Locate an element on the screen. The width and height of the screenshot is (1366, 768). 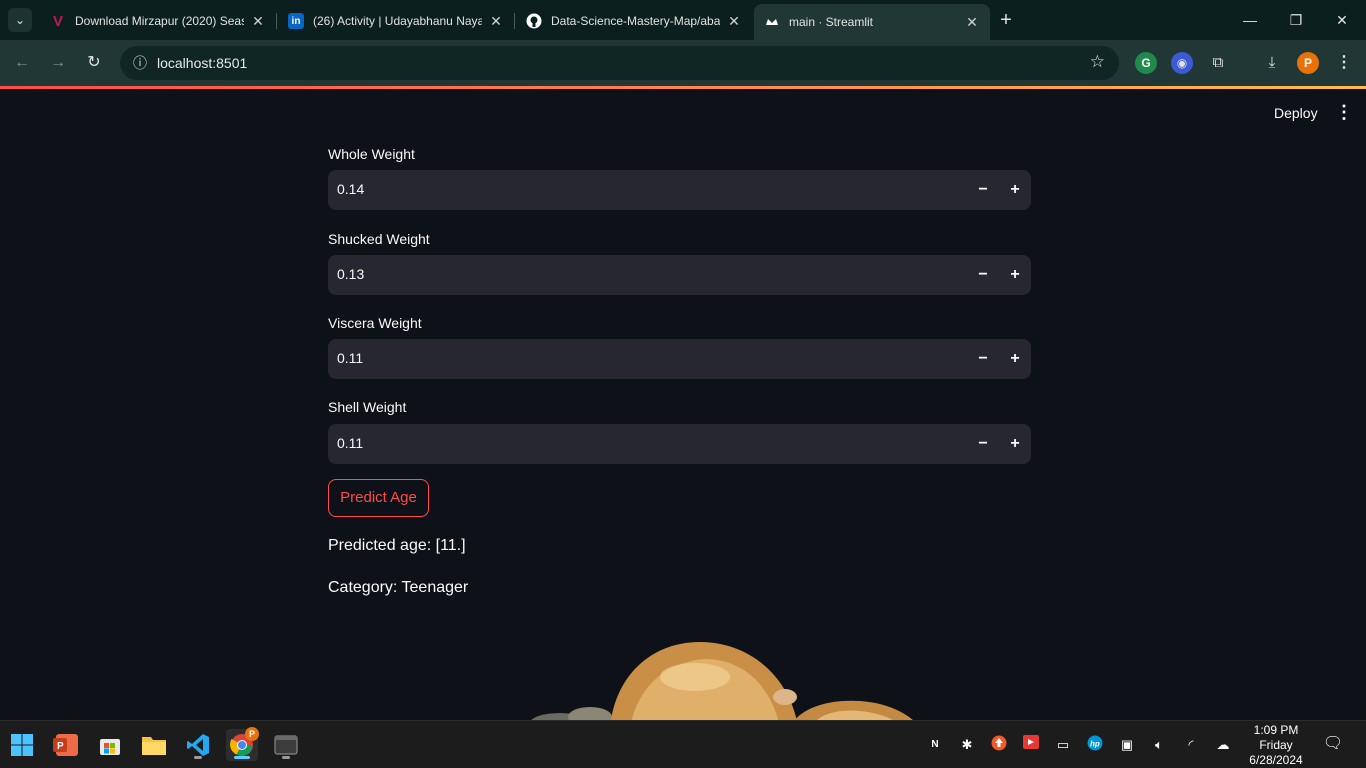
microsoft-store-icon is located at coordinates (110, 745).